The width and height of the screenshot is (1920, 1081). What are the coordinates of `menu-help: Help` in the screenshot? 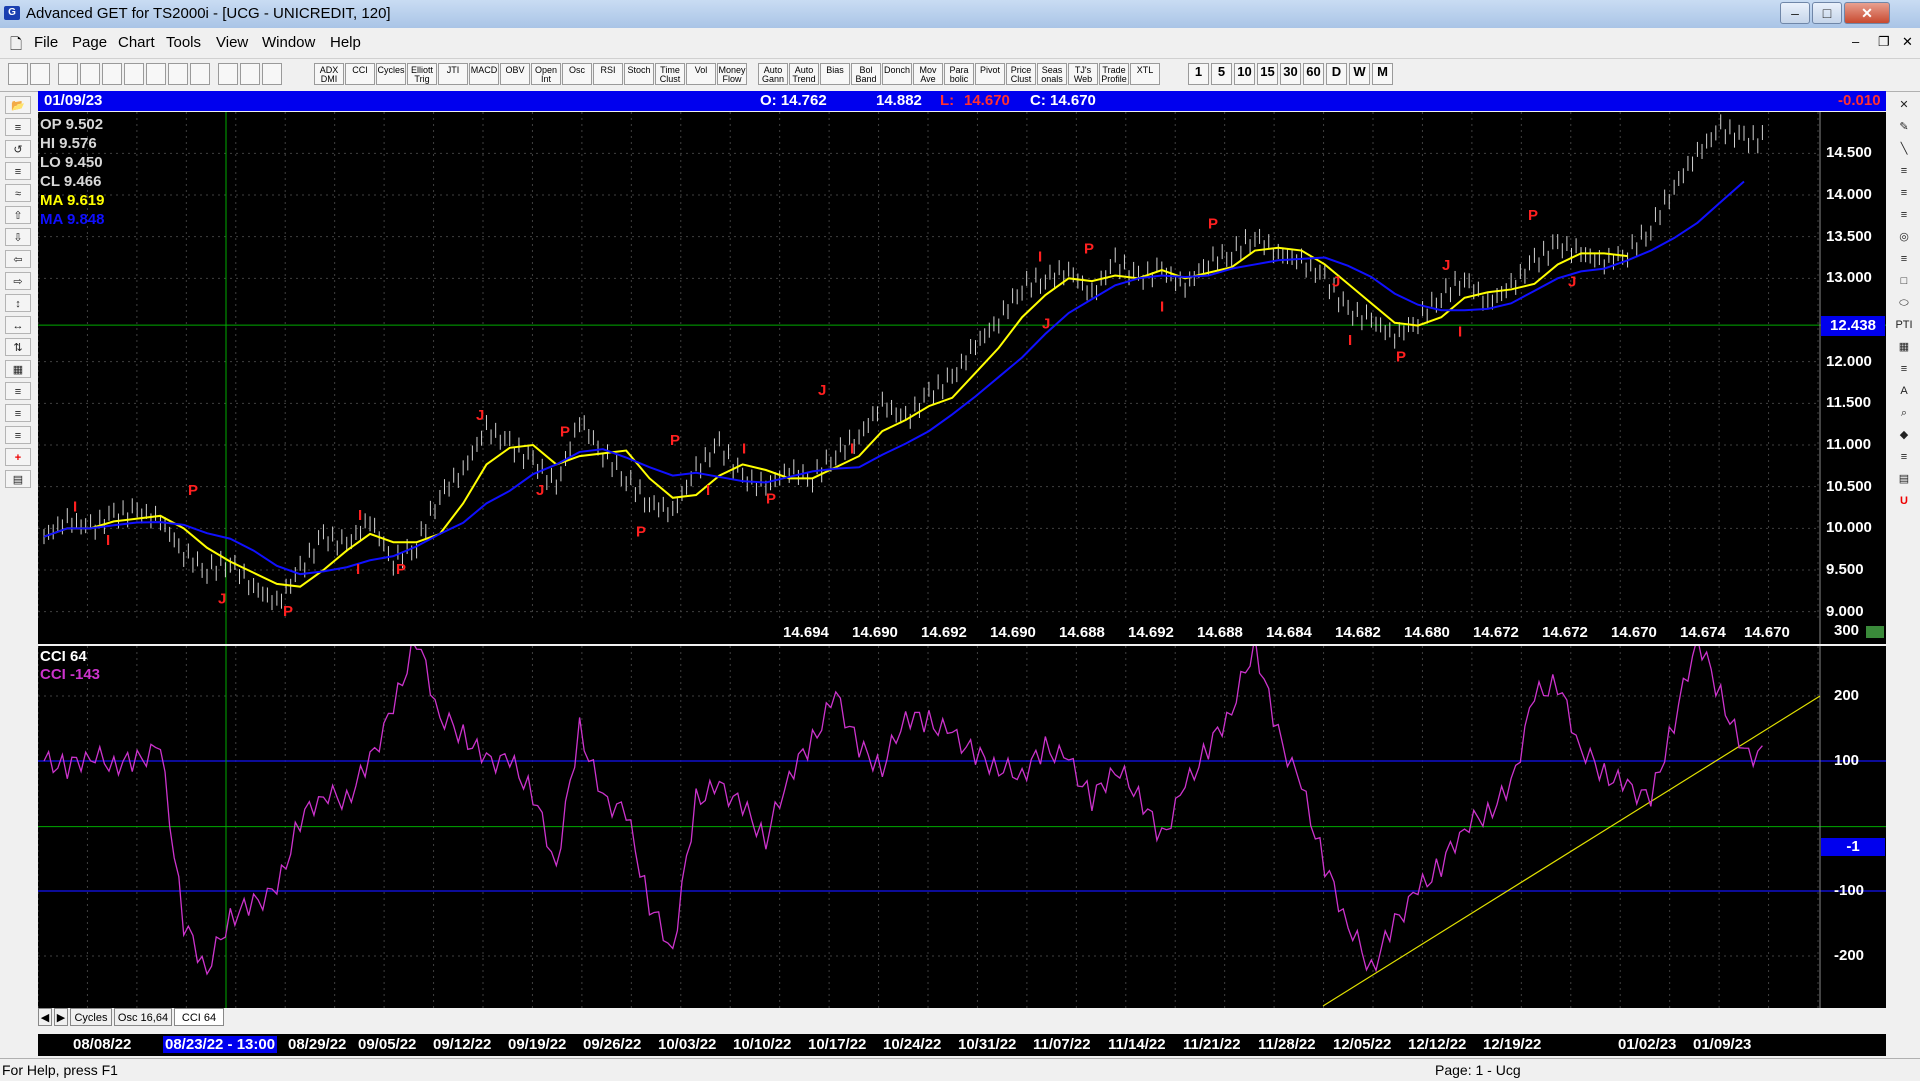 It's located at (345, 42).